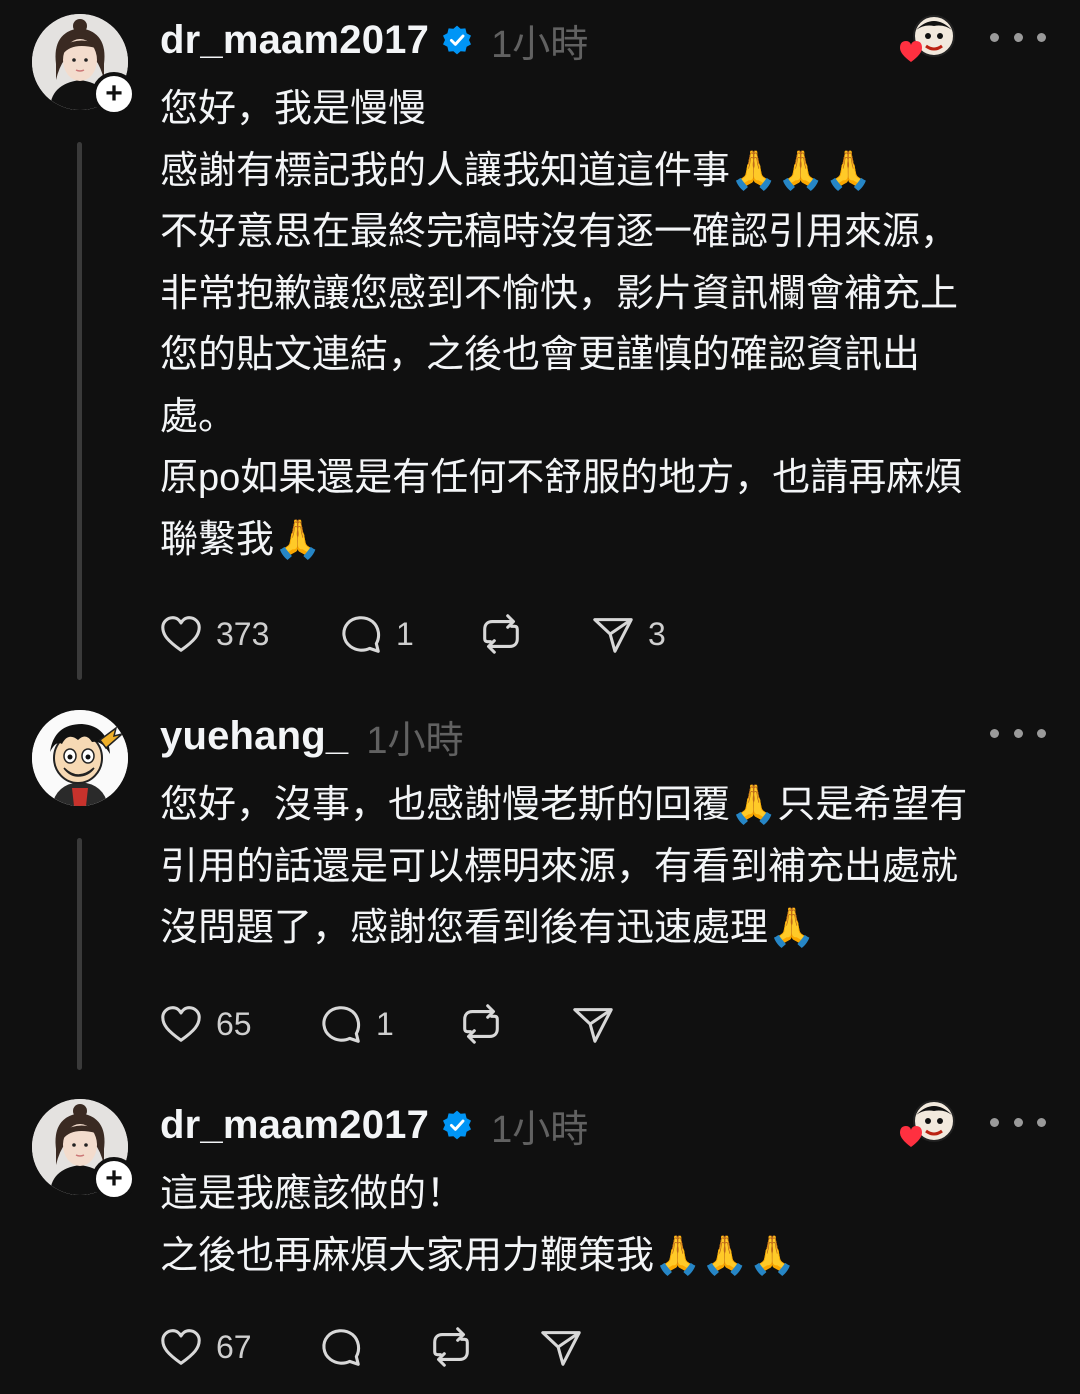  What do you see at coordinates (243, 633) in the screenshot?
I see `like-count: 373` at bounding box center [243, 633].